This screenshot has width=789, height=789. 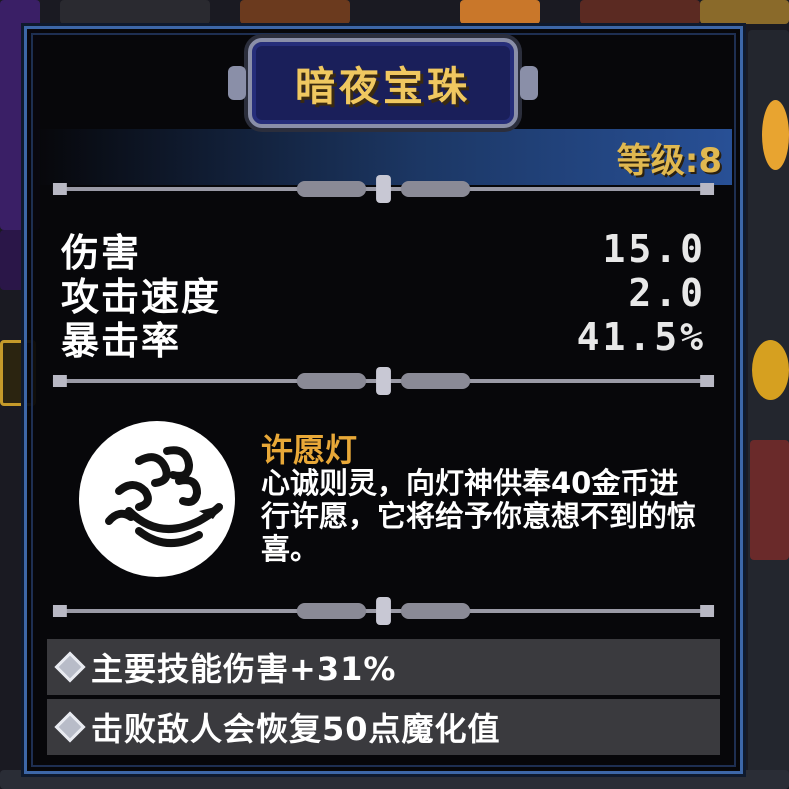 What do you see at coordinates (654, 249) in the screenshot?
I see `stat-value: 15.0` at bounding box center [654, 249].